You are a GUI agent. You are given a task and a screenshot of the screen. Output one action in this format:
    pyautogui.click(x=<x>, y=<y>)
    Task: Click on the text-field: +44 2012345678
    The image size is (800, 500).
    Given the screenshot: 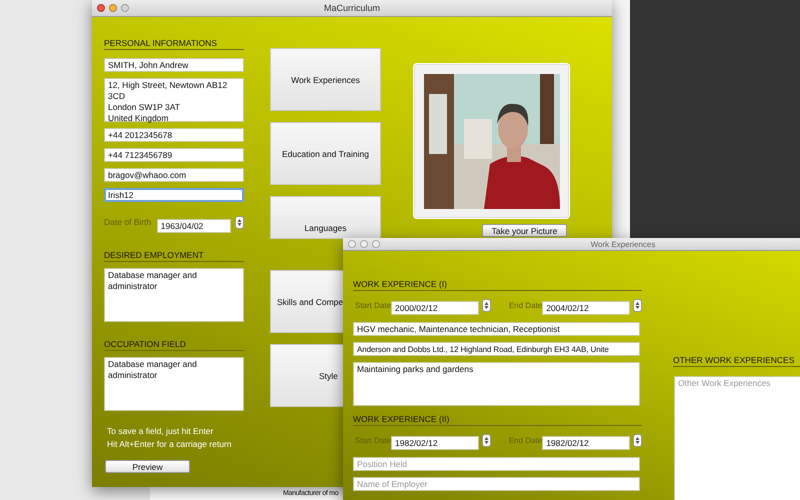 What is the action you would take?
    pyautogui.click(x=174, y=135)
    